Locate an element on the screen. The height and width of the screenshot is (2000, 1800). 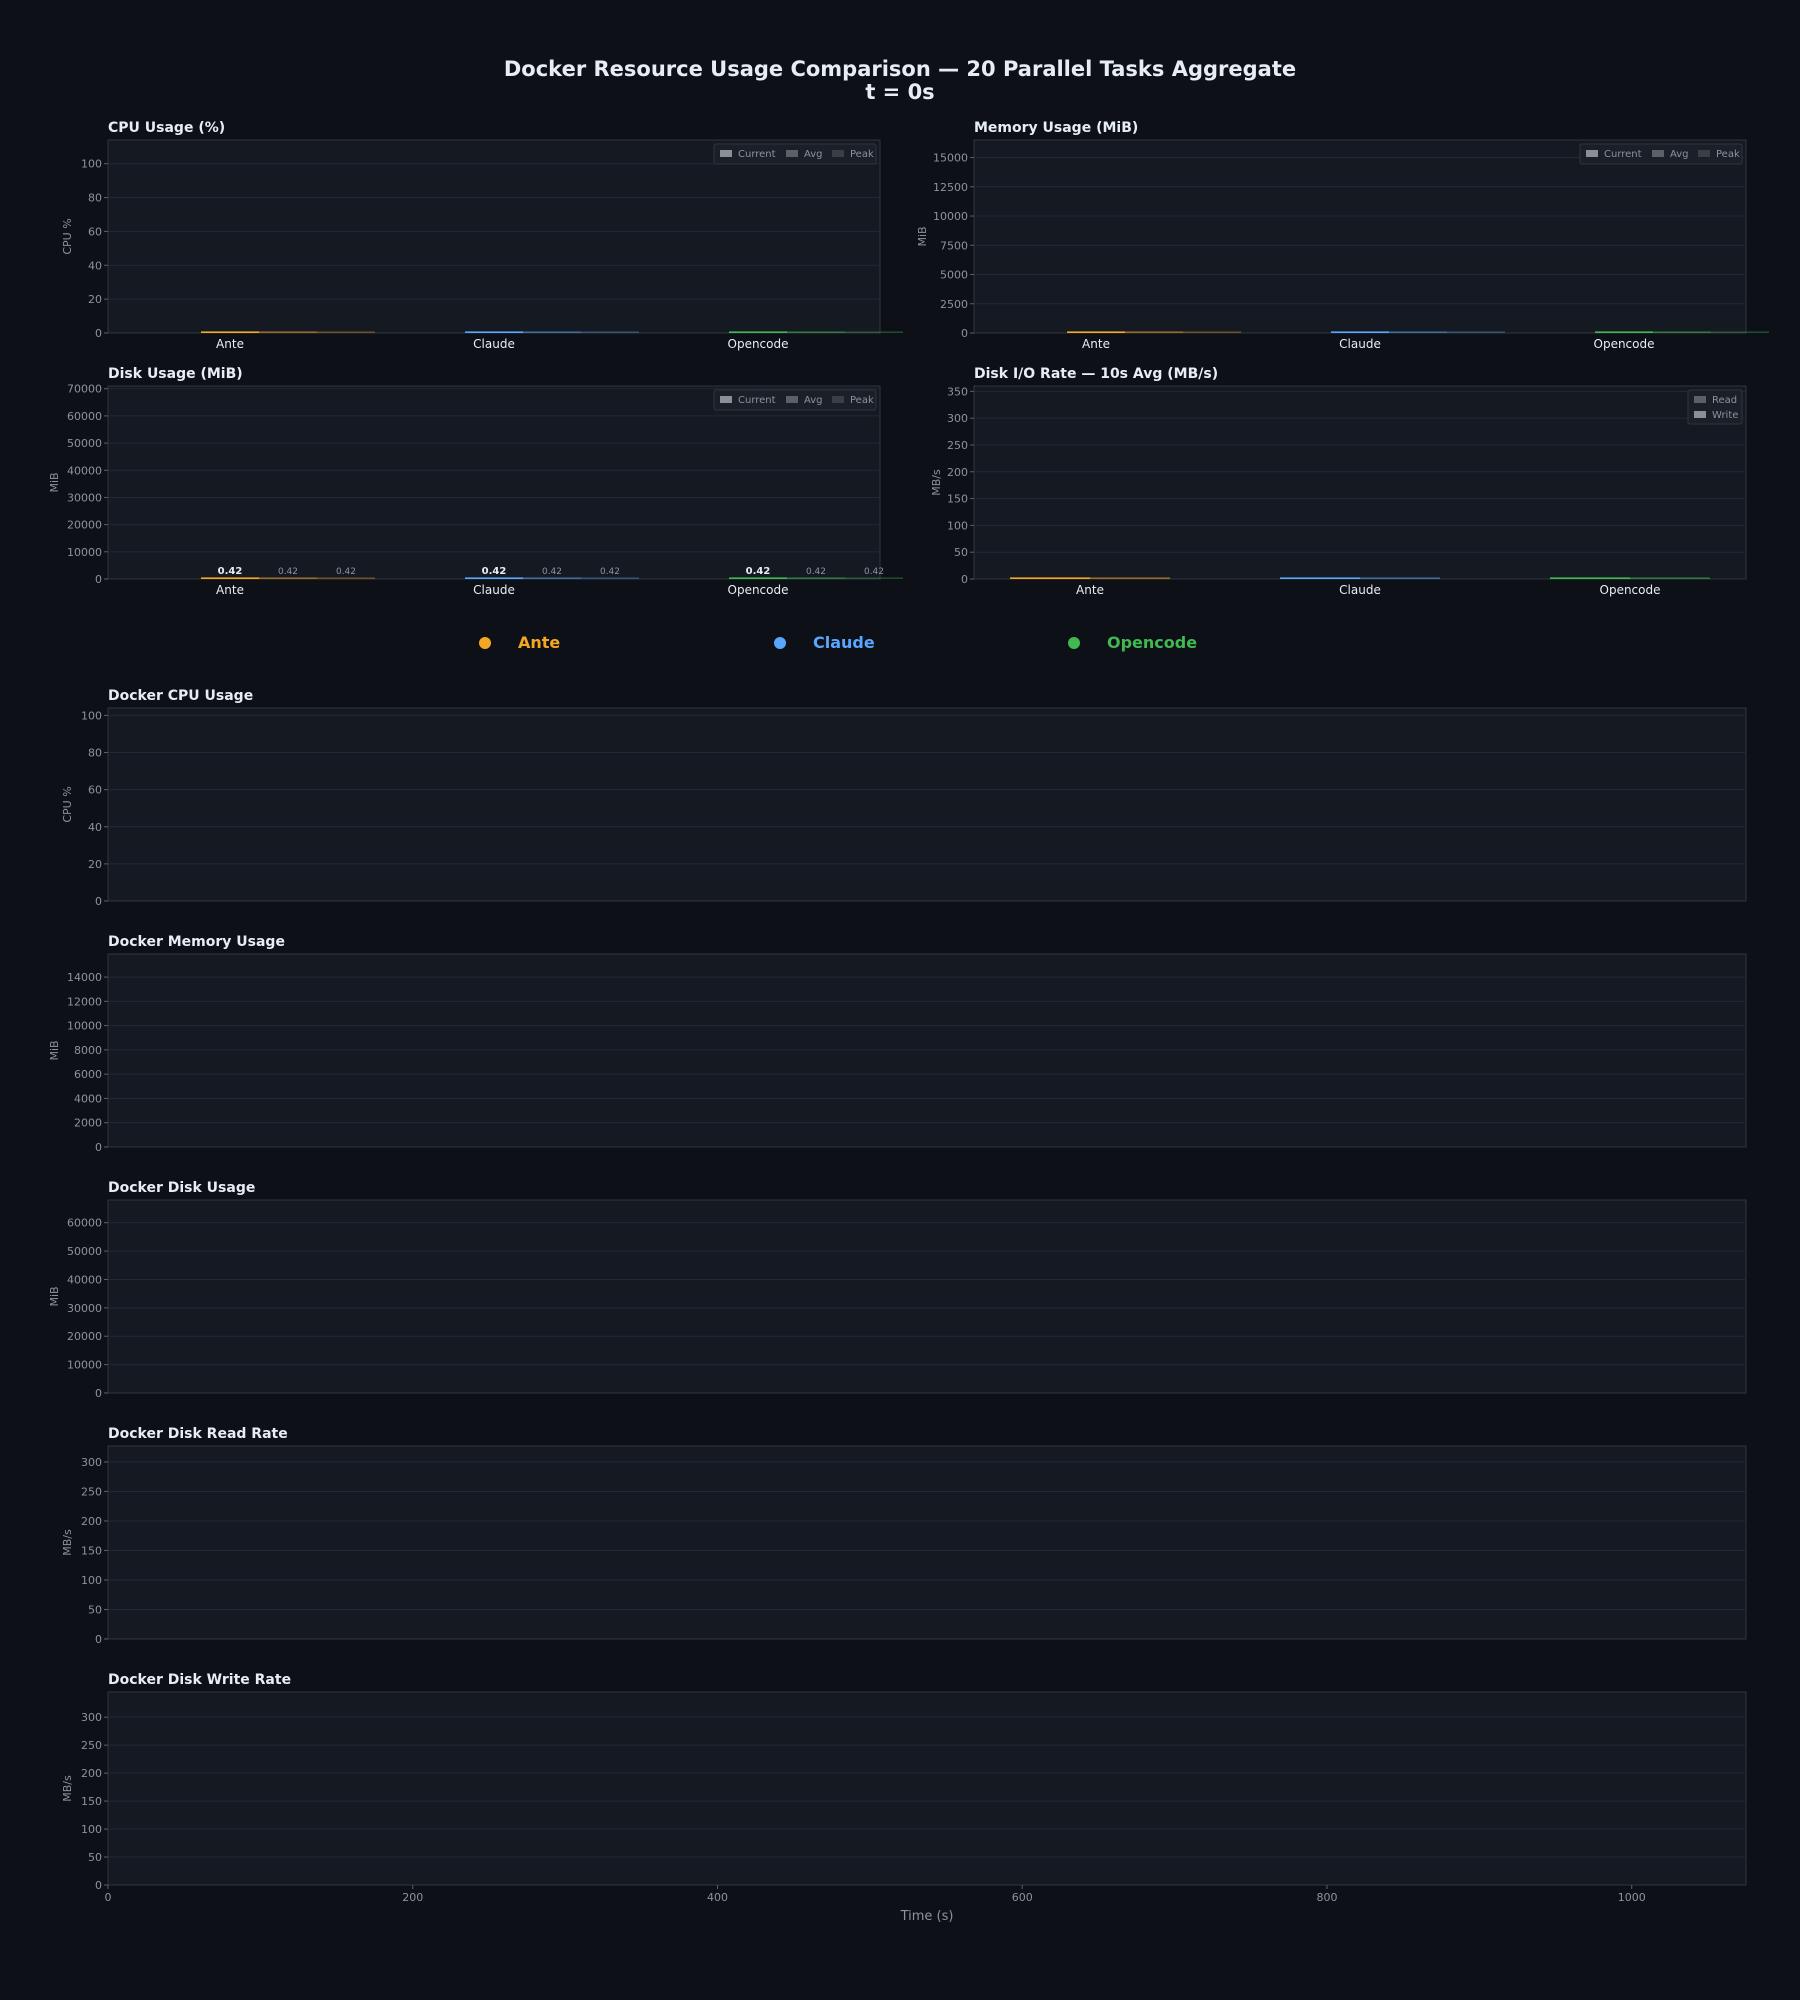
series-legend: Read Write is located at coordinates (1715, 407).